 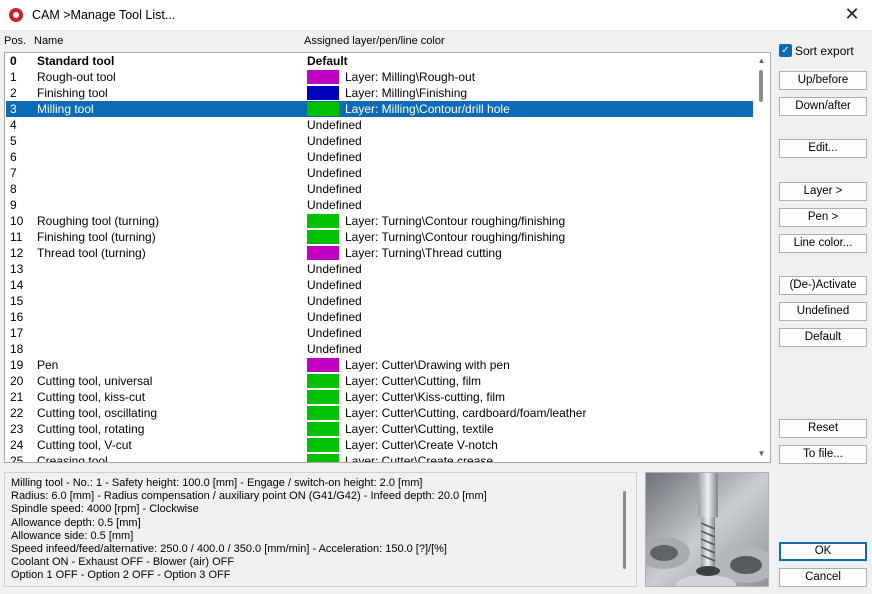 I want to click on tool-row: 5 Undefined, so click(x=380, y=141).